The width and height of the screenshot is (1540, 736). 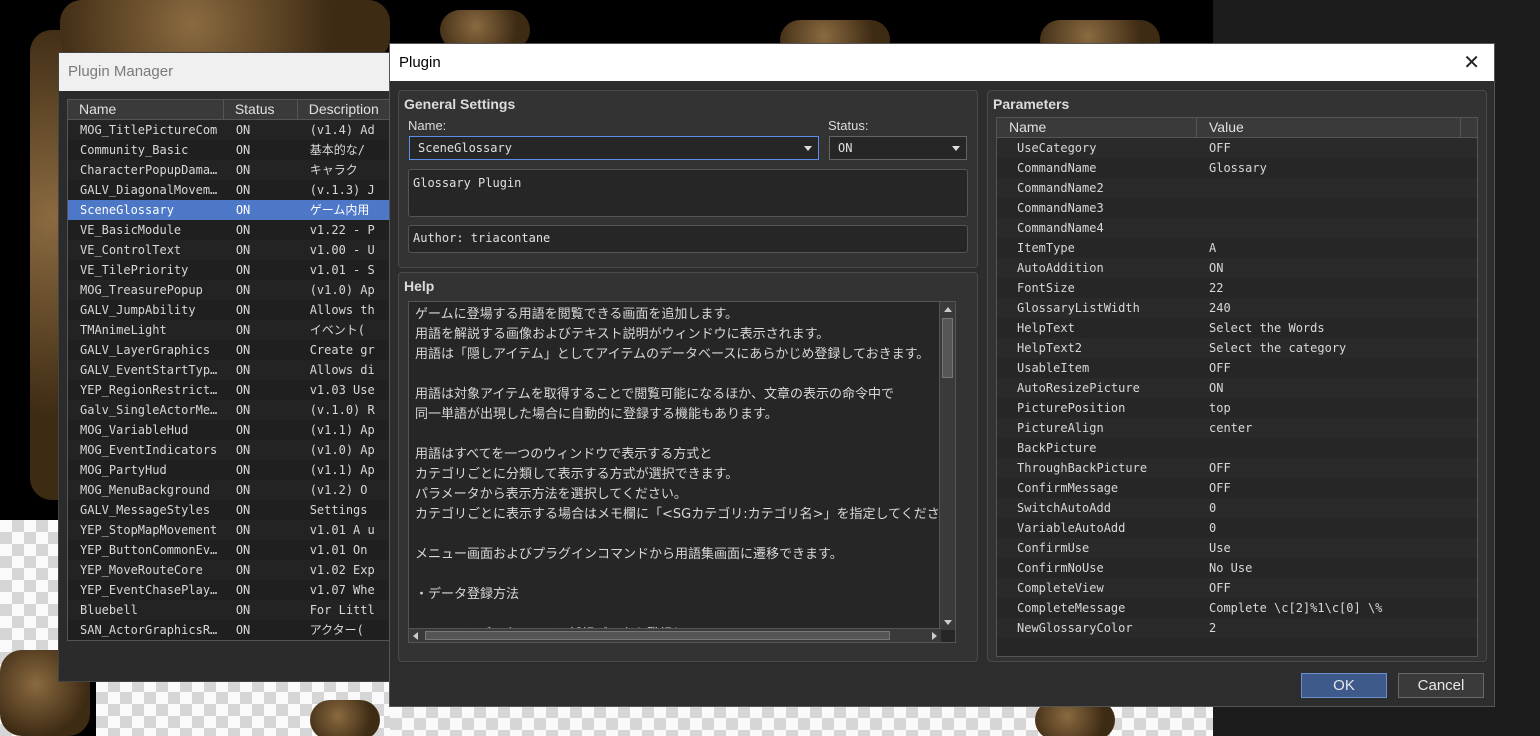 What do you see at coordinates (1237, 488) in the screenshot?
I see `parameter-row: ConfirmMessage OFF` at bounding box center [1237, 488].